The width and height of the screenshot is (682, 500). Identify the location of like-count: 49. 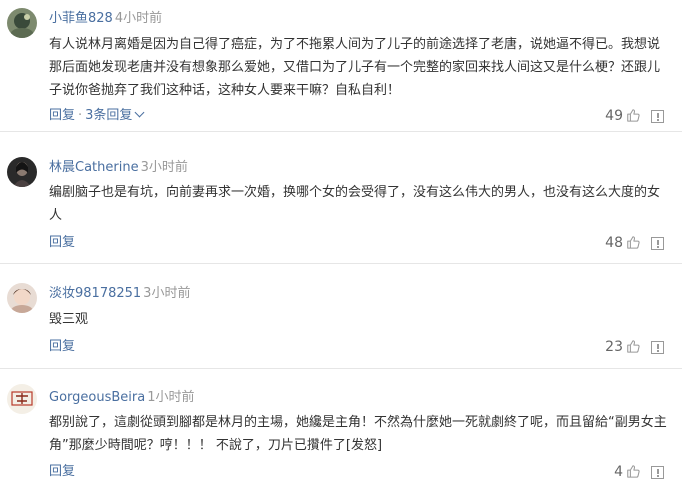
(614, 116).